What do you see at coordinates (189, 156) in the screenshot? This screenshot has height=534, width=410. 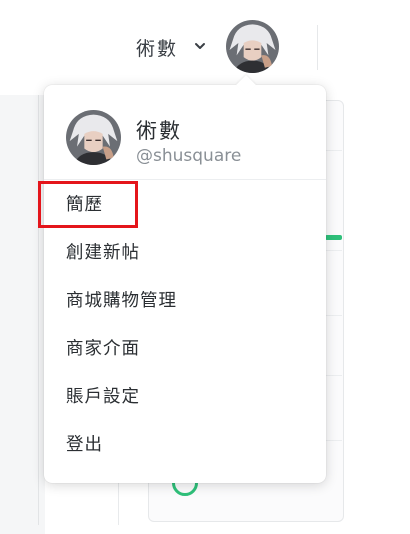 I see `profile-handle: @shusquare` at bounding box center [189, 156].